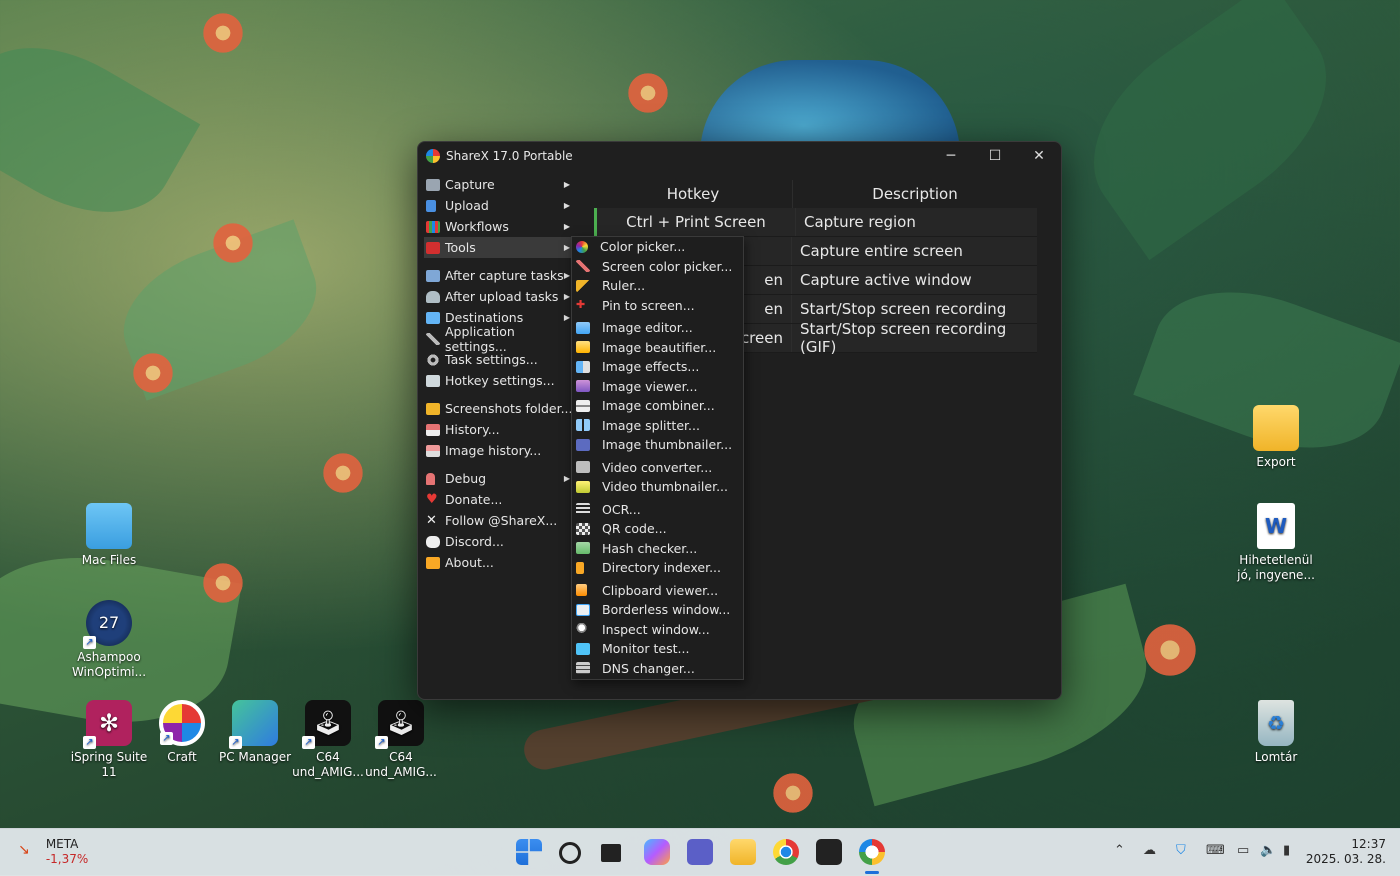 The width and height of the screenshot is (1400, 876). I want to click on menu-upload: Upload ▶, so click(499, 205).